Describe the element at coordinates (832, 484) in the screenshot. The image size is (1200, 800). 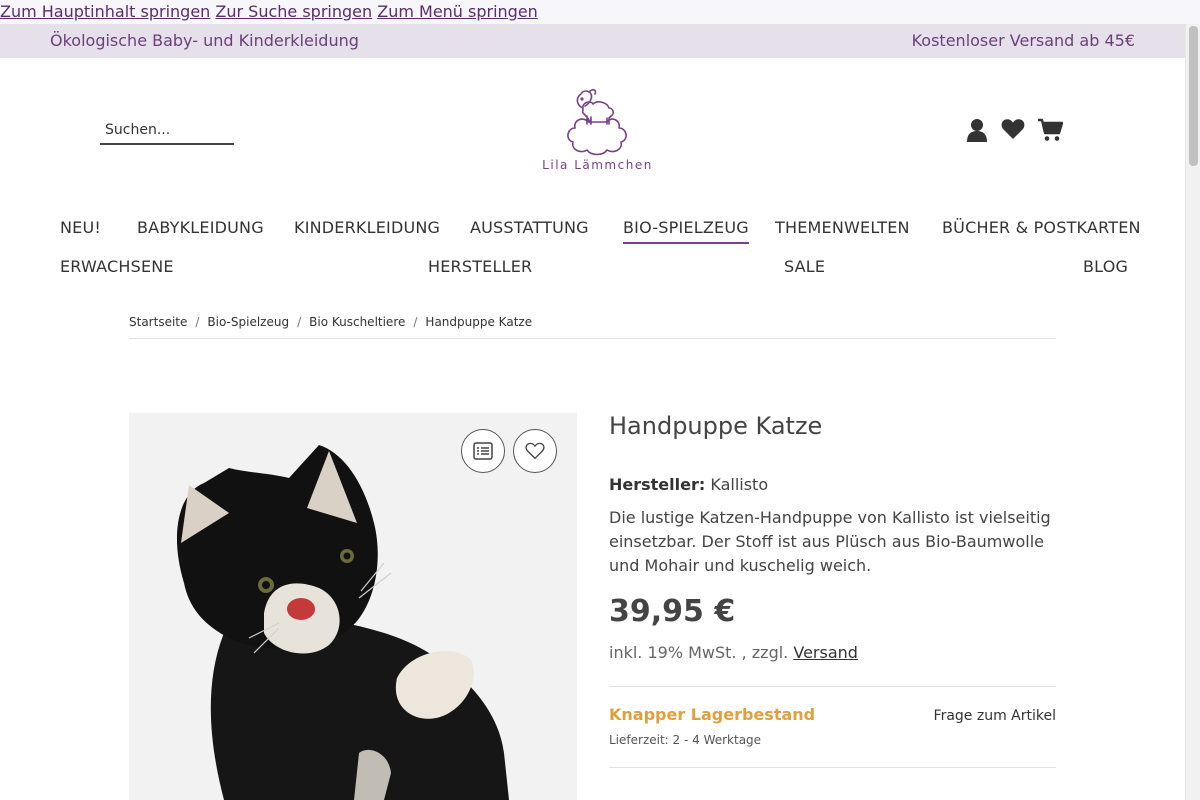
I see `product-manufacturer: Hersteller: Kallisto` at that location.